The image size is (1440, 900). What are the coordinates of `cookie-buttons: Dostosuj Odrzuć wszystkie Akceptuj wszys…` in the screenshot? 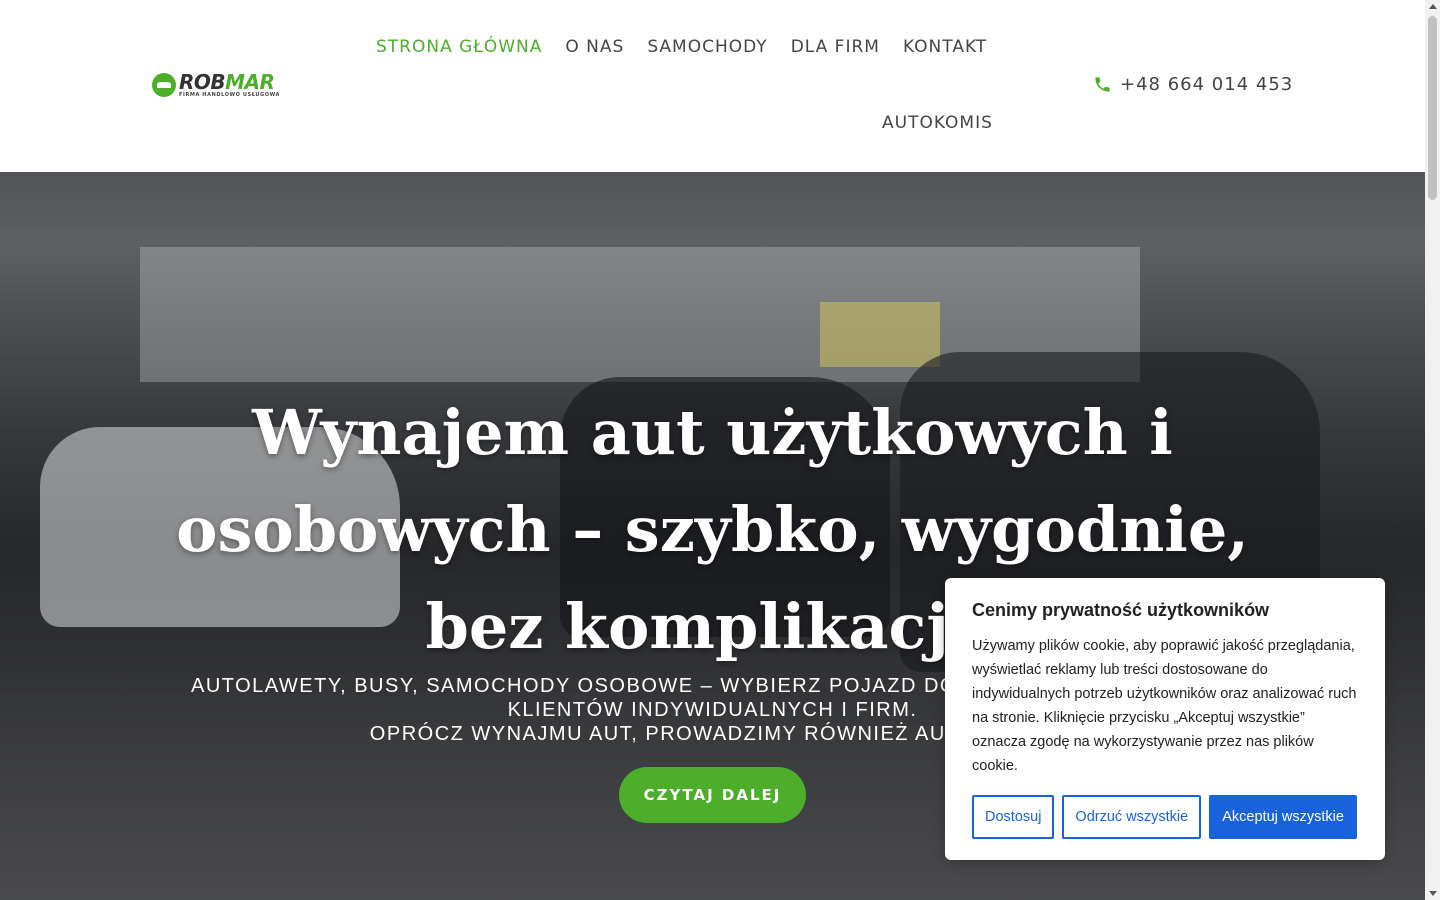 It's located at (1164, 817).